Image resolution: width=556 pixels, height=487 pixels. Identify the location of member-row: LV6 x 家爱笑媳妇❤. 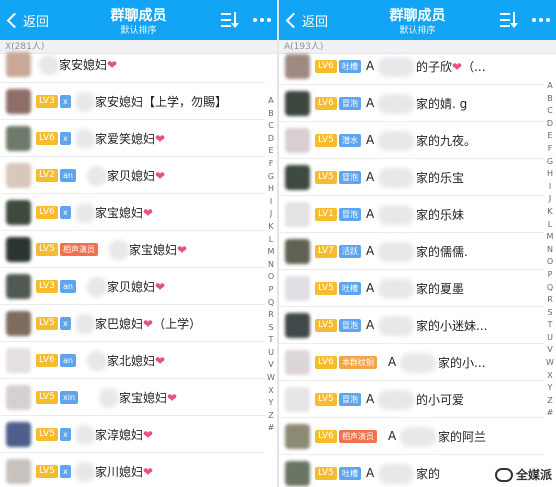
(132, 139).